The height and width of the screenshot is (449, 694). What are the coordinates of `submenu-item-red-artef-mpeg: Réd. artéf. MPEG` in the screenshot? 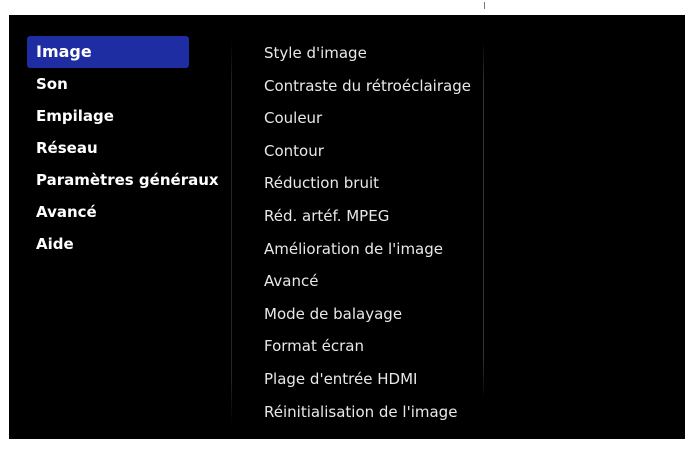 It's located at (384, 216).